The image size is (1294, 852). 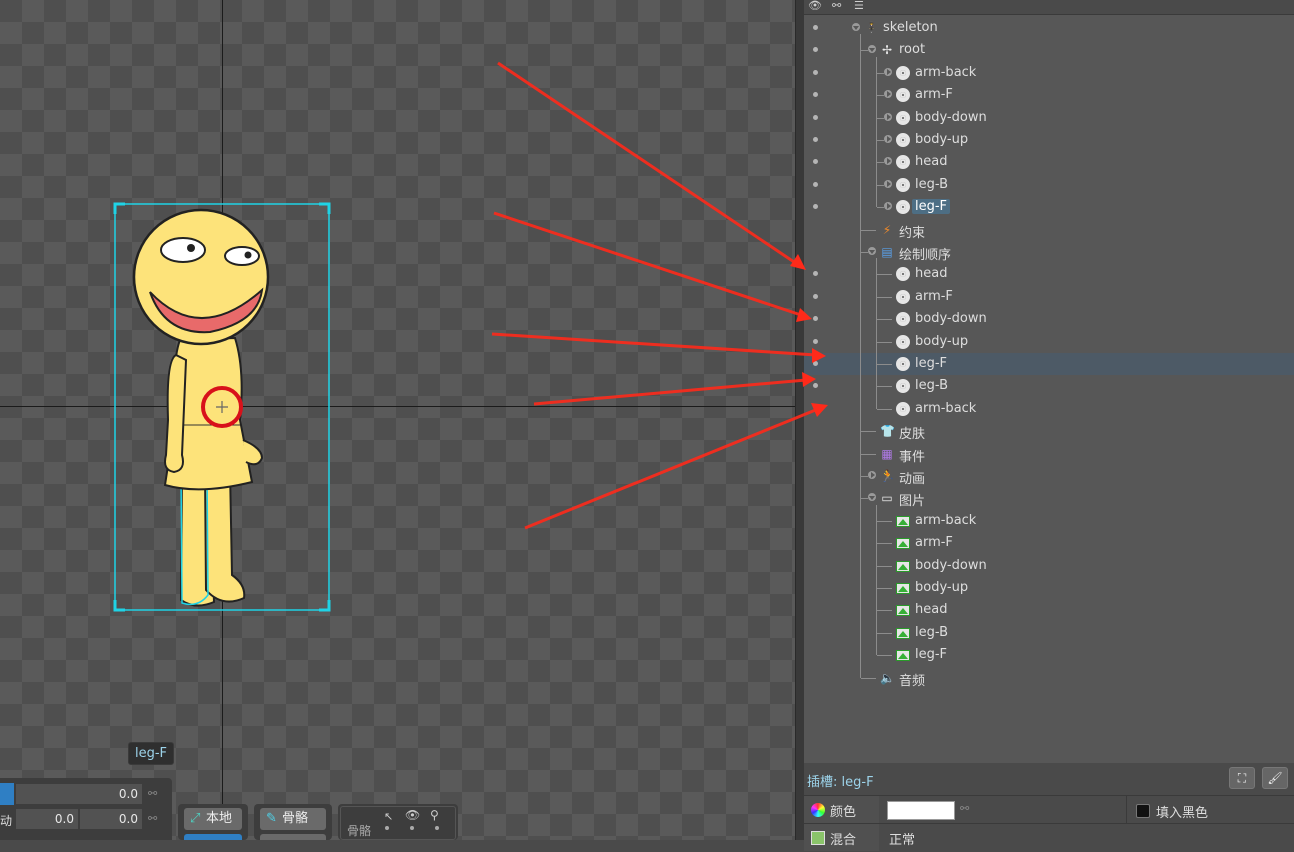 I want to click on bones-column-icon: ⚯, so click(x=836, y=6).